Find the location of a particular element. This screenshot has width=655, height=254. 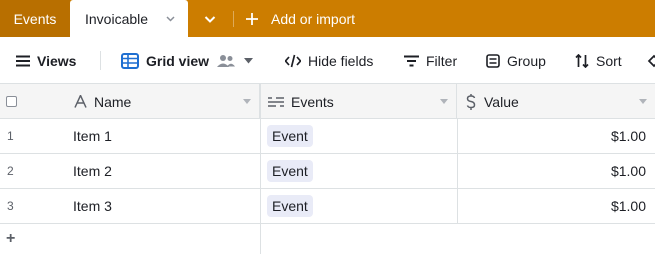

sort-icon is located at coordinates (582, 60).